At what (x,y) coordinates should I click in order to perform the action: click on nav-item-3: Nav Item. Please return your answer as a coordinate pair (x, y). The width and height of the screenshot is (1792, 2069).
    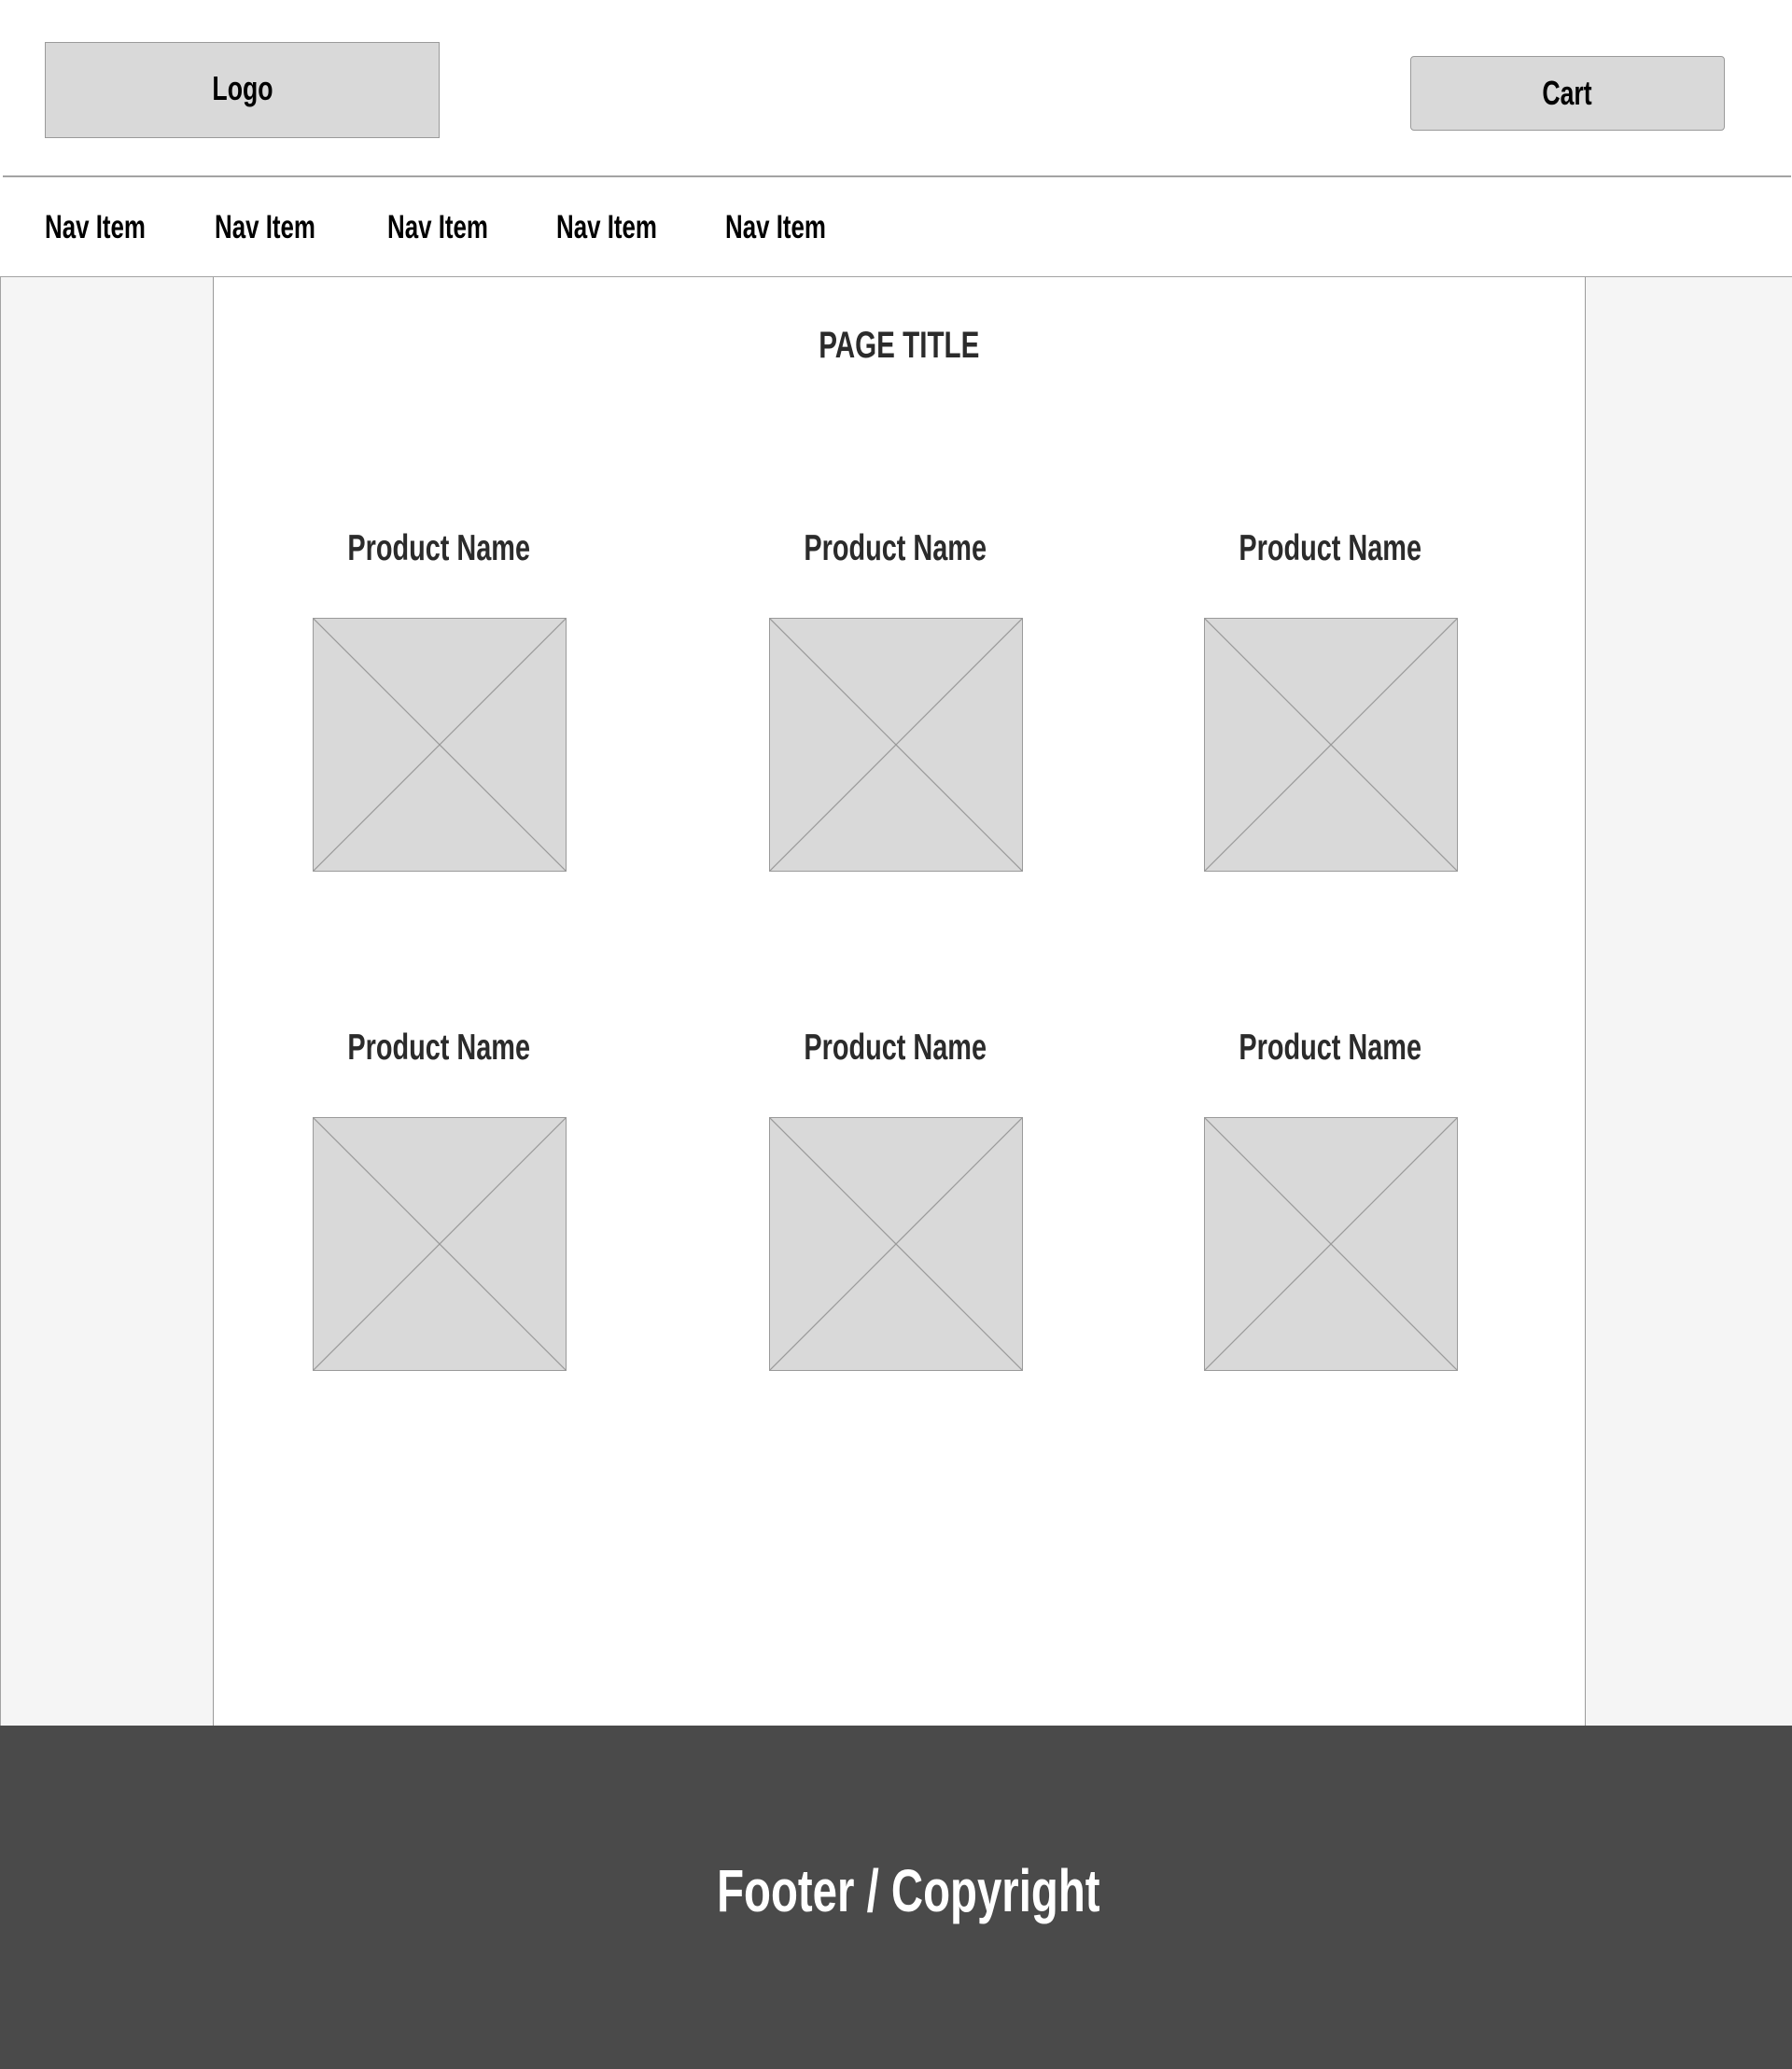
    Looking at the image, I should click on (455, 227).